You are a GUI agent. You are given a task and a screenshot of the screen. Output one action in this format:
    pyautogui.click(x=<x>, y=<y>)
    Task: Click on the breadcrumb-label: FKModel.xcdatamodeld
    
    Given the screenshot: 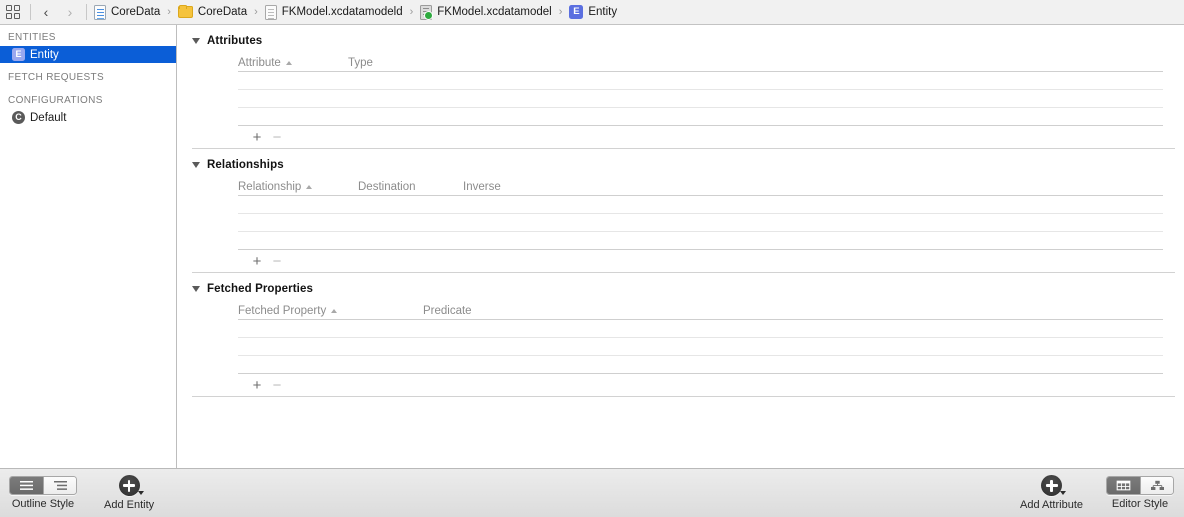 What is the action you would take?
    pyautogui.click(x=342, y=12)
    